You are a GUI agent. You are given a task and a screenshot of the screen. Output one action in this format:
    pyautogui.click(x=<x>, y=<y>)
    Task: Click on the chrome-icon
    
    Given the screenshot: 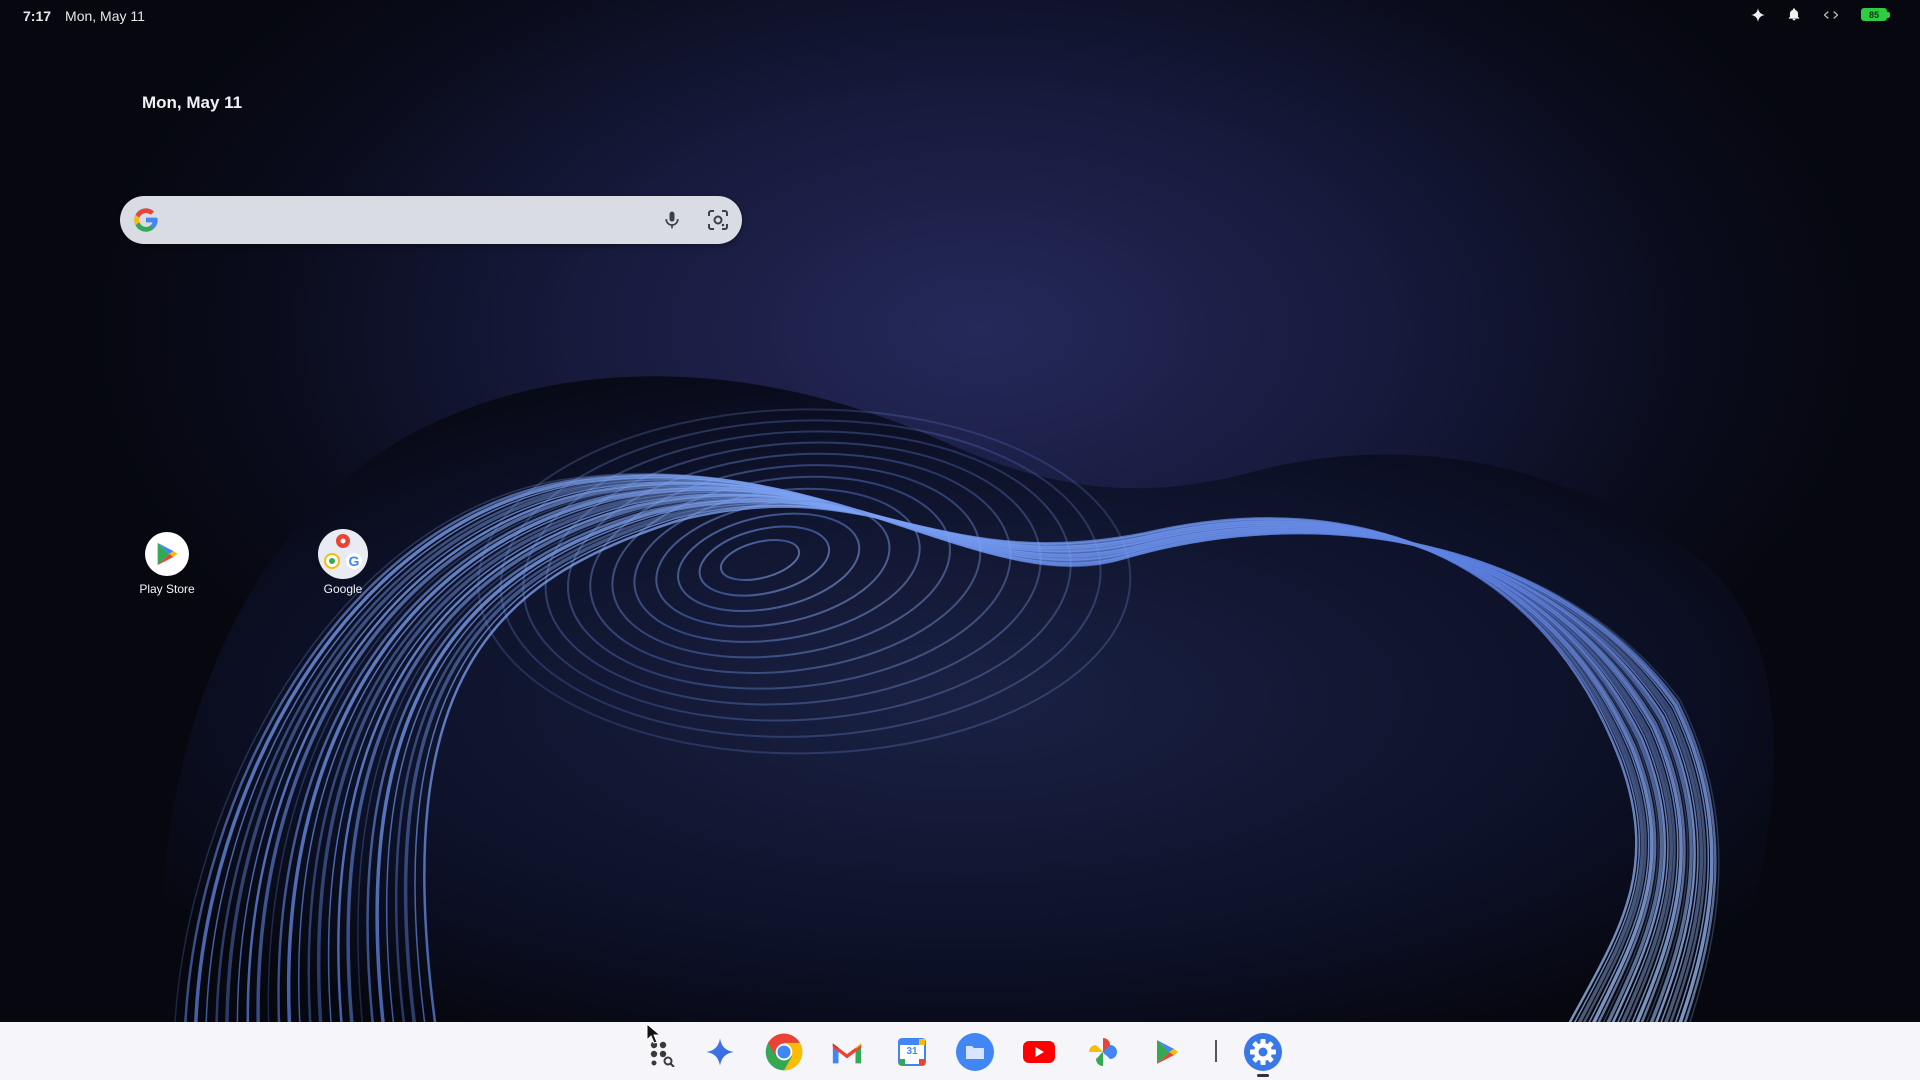 What is the action you would take?
    pyautogui.click(x=784, y=1052)
    